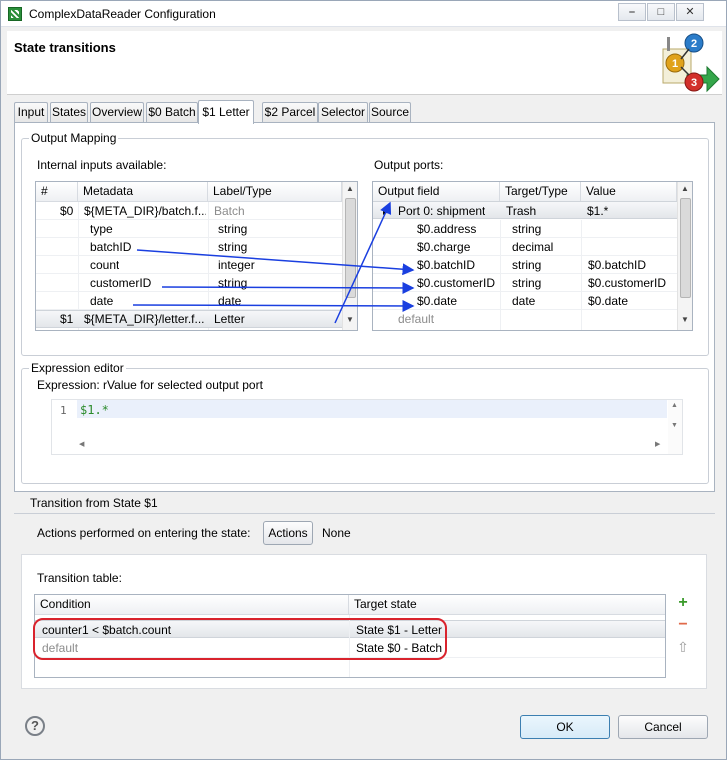 The image size is (727, 760). Describe the element at coordinates (35, 726) in the screenshot. I see `help-icon: ?` at that location.